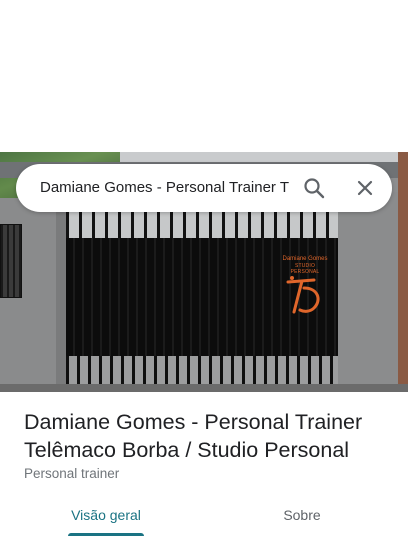  Describe the element at coordinates (106, 534) in the screenshot. I see `selected-tab-indicator` at that location.